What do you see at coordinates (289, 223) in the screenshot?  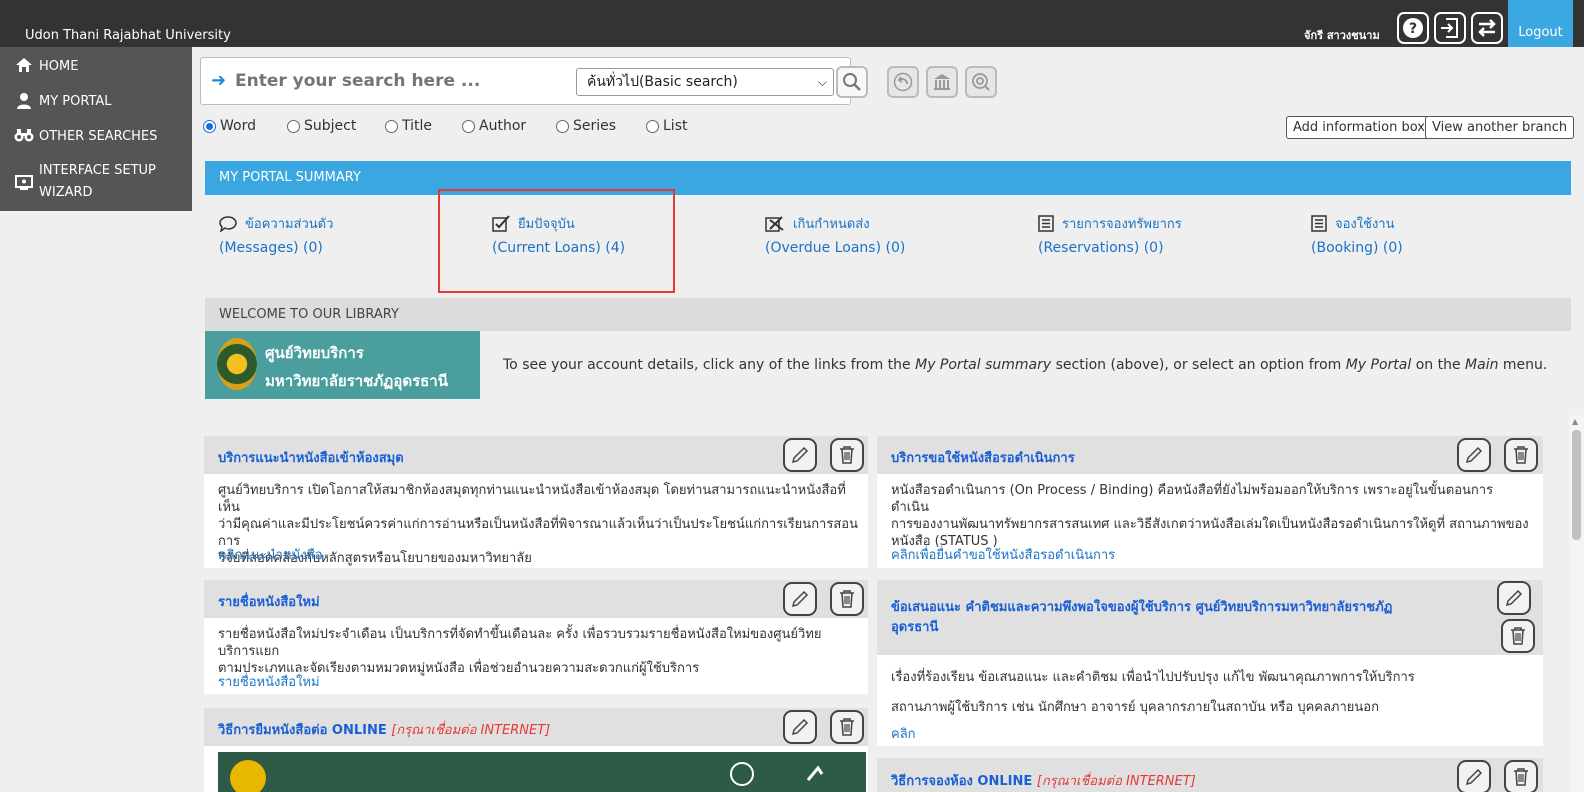 I see `summary-thai-label: ข้อความส่วนตัว` at bounding box center [289, 223].